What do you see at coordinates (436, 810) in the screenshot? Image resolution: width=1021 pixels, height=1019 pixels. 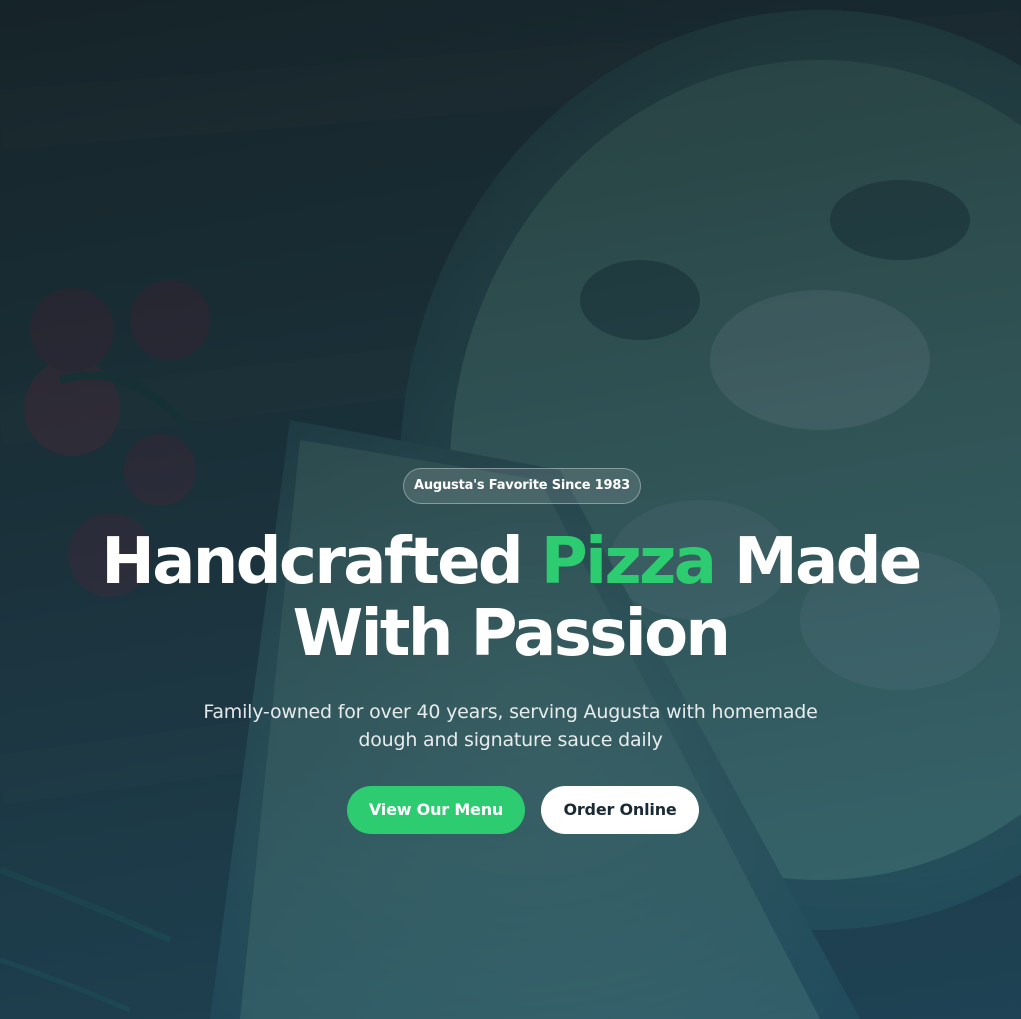 I see `view-menu-button: View Our Menu` at bounding box center [436, 810].